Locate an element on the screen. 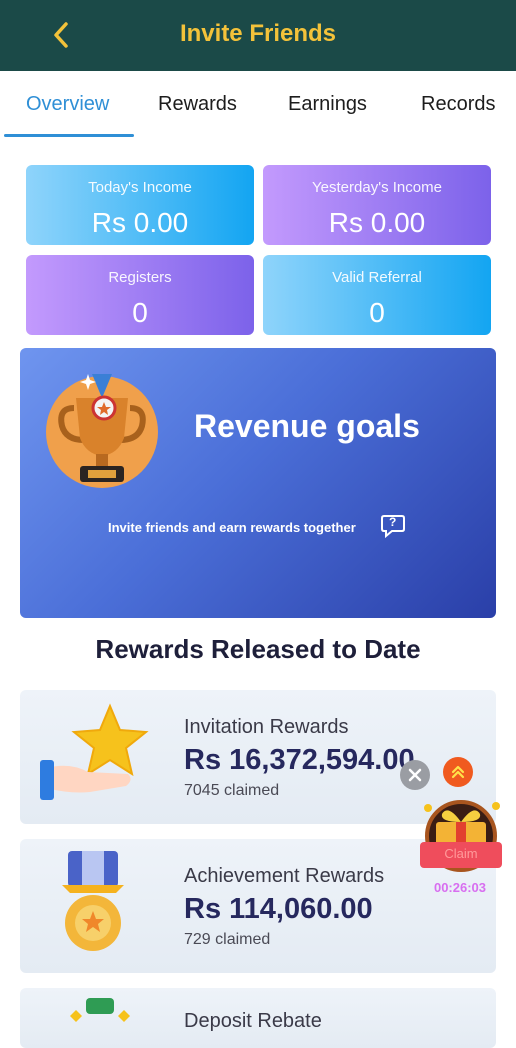 This screenshot has width=516, height=1048. star-hand-icon is located at coordinates (94, 751).